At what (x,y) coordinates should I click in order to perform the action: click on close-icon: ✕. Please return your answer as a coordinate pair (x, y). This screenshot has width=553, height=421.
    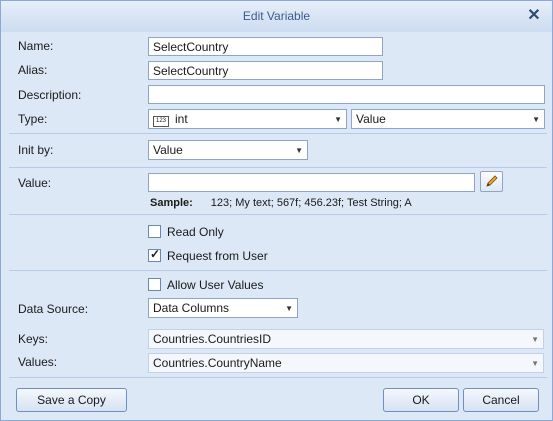
    Looking at the image, I should click on (534, 16).